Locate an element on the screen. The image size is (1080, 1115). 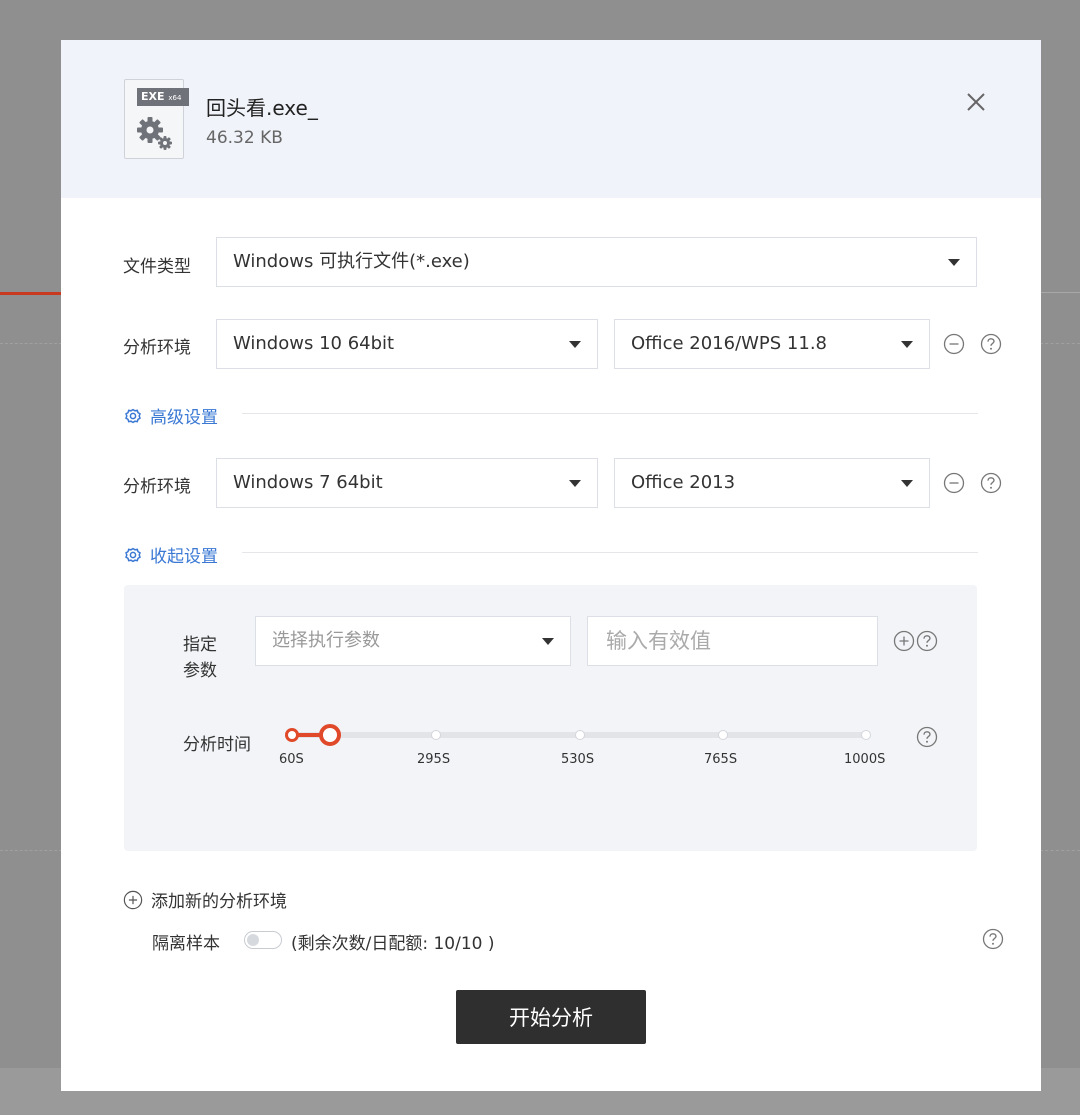
param-value-input: 输入有效值 is located at coordinates (732, 641).